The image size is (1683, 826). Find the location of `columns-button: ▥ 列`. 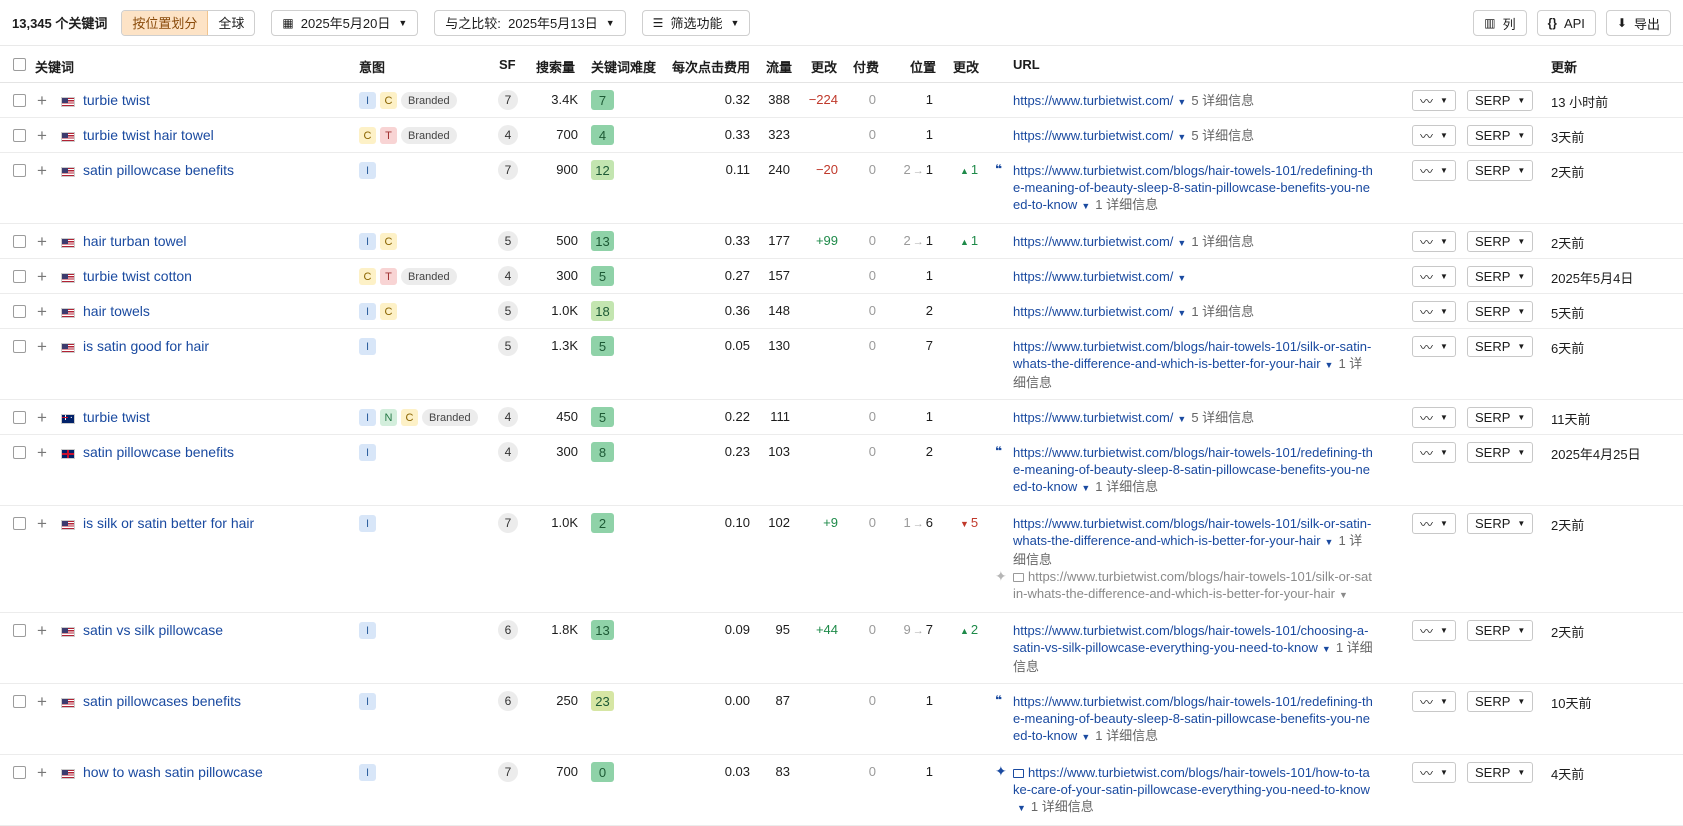

columns-button: ▥ 列 is located at coordinates (1500, 23).